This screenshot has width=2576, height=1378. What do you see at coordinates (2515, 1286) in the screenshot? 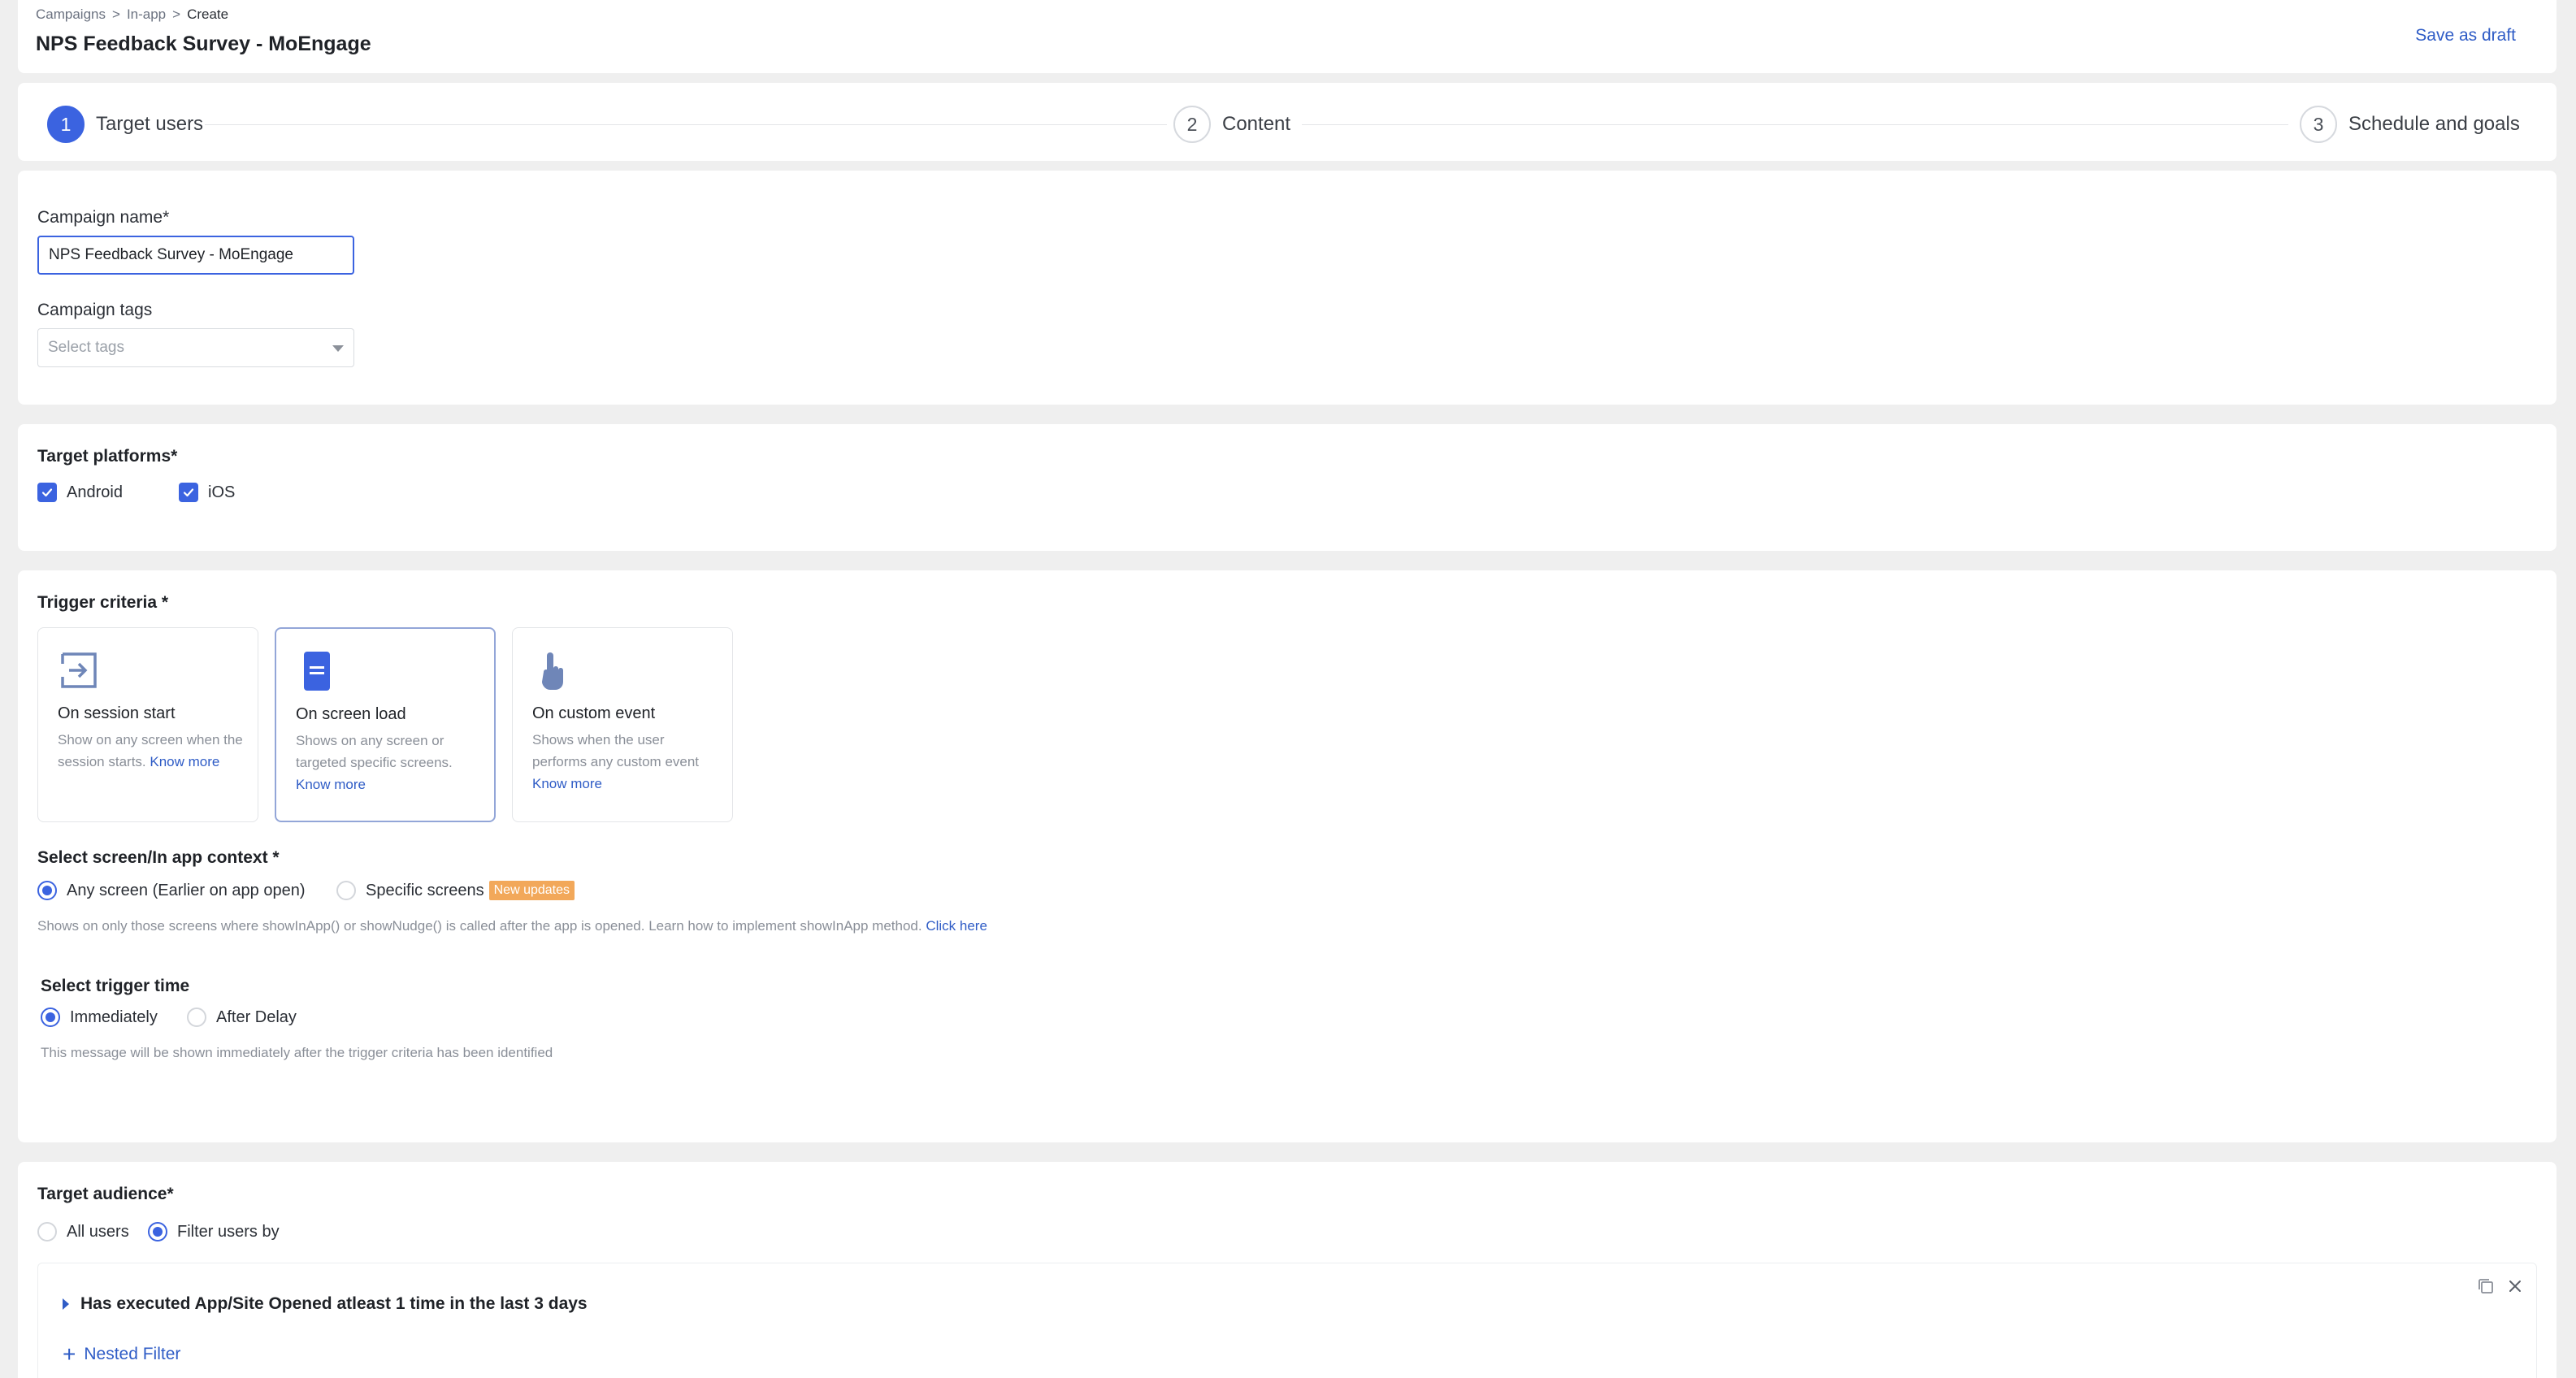
I see `close-icon` at bounding box center [2515, 1286].